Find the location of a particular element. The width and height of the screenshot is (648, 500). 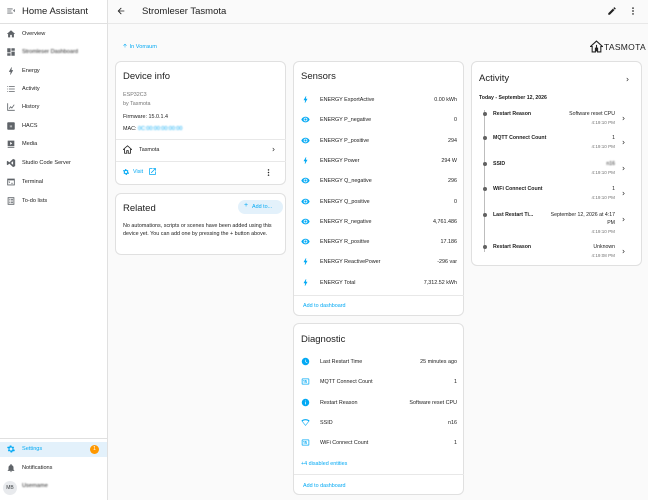

sensor-row: ENERGY R_negative 4,761.486 is located at coordinates (379, 223).